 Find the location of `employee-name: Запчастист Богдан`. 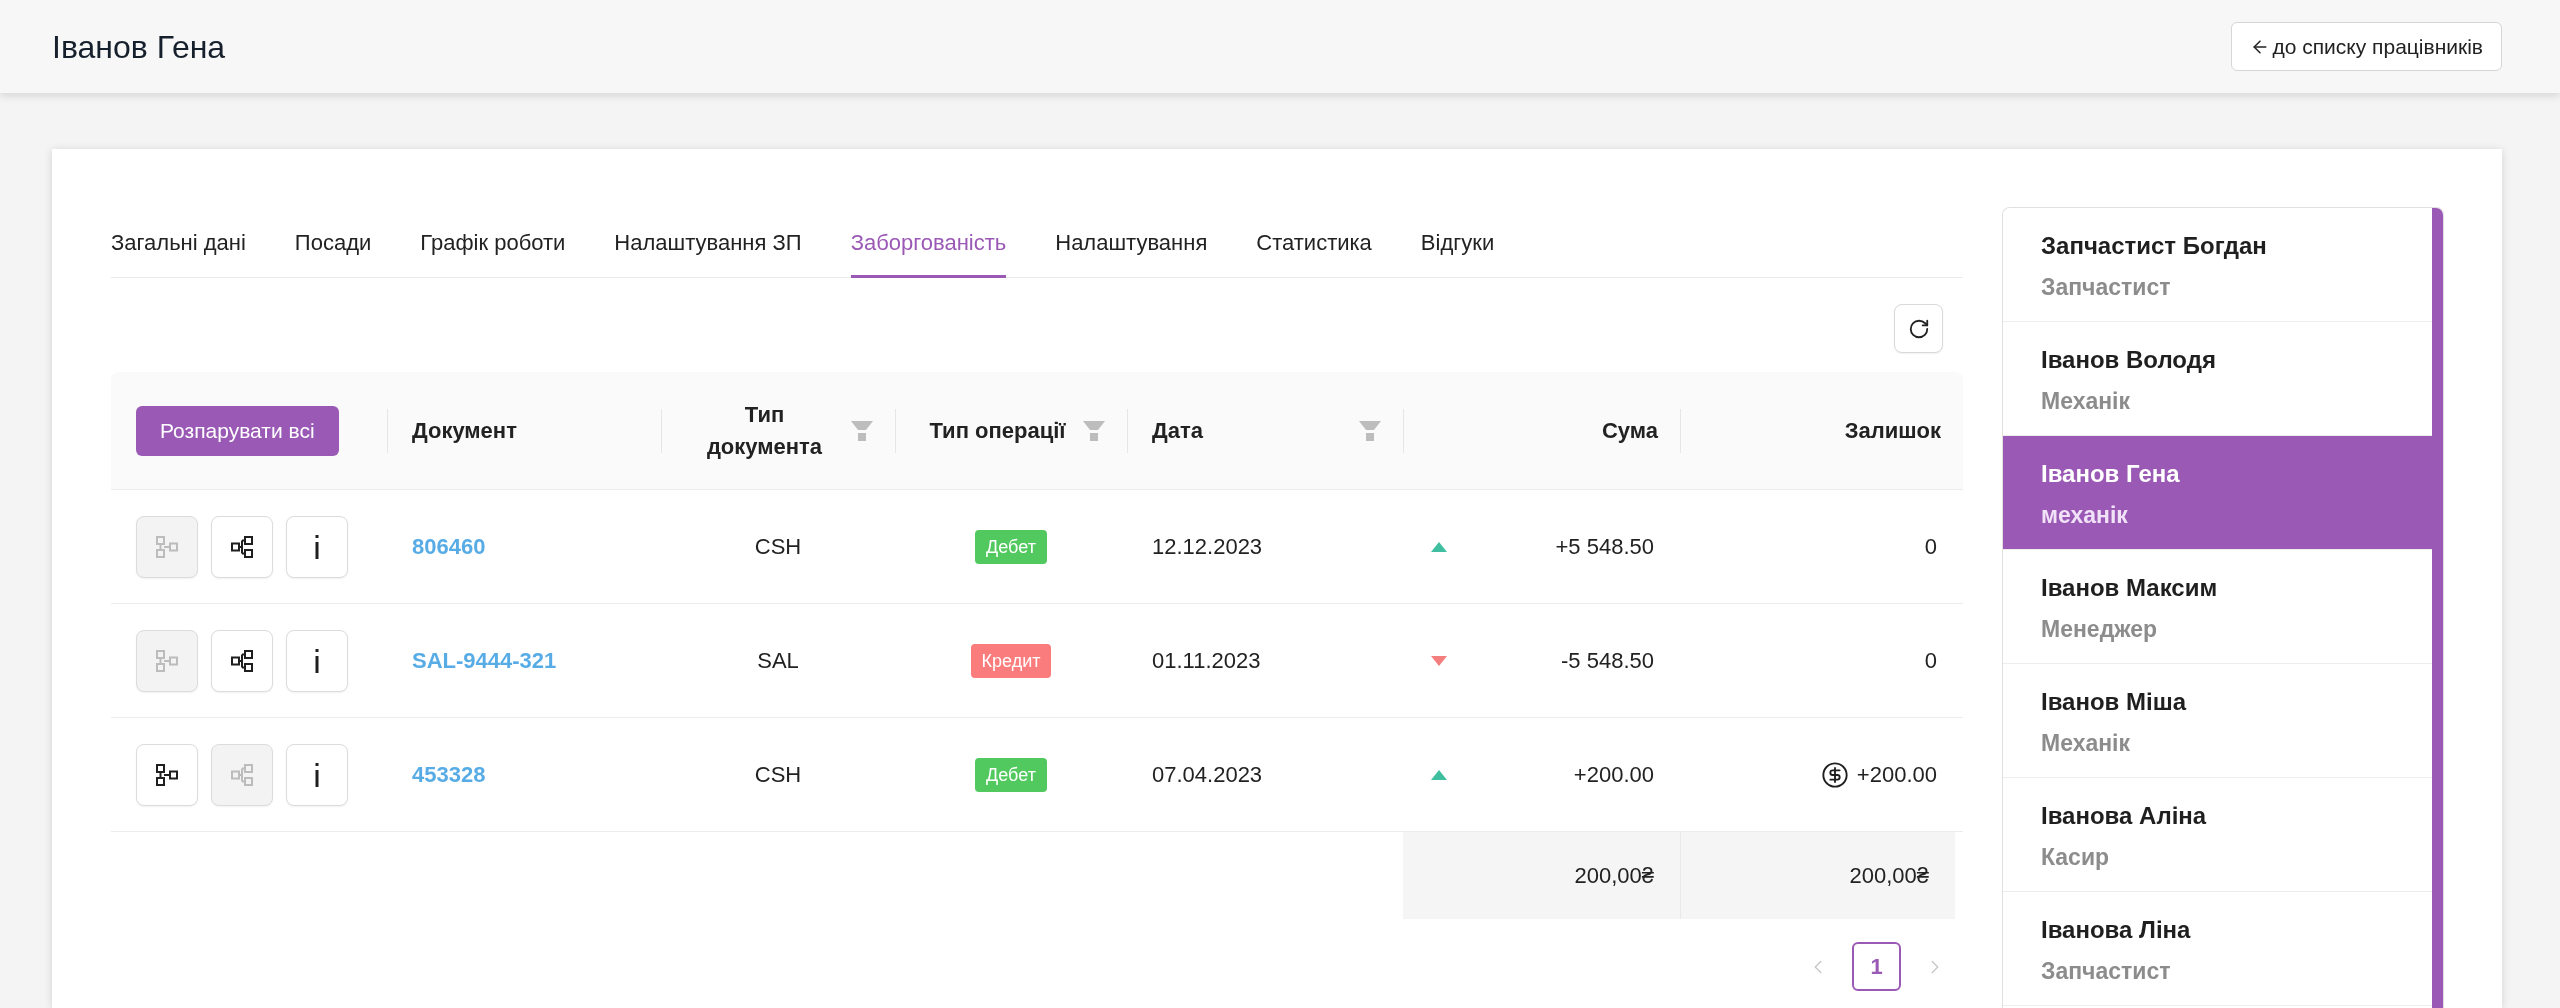

employee-name: Запчастист Богдан is located at coordinates (2154, 246).